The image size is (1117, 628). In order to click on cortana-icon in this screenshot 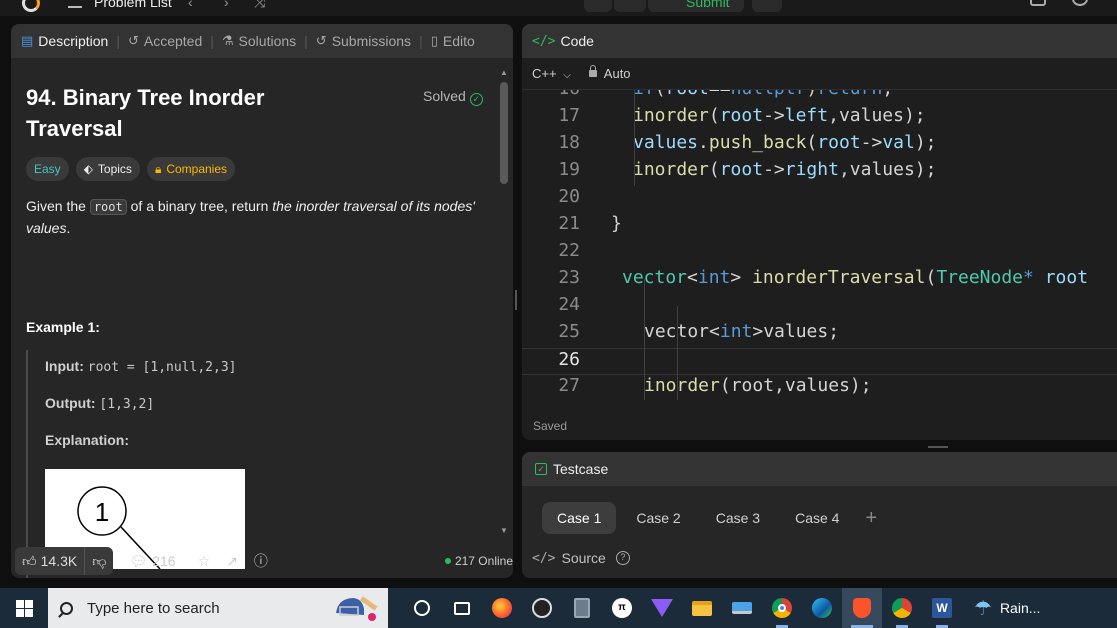, I will do `click(422, 608)`.